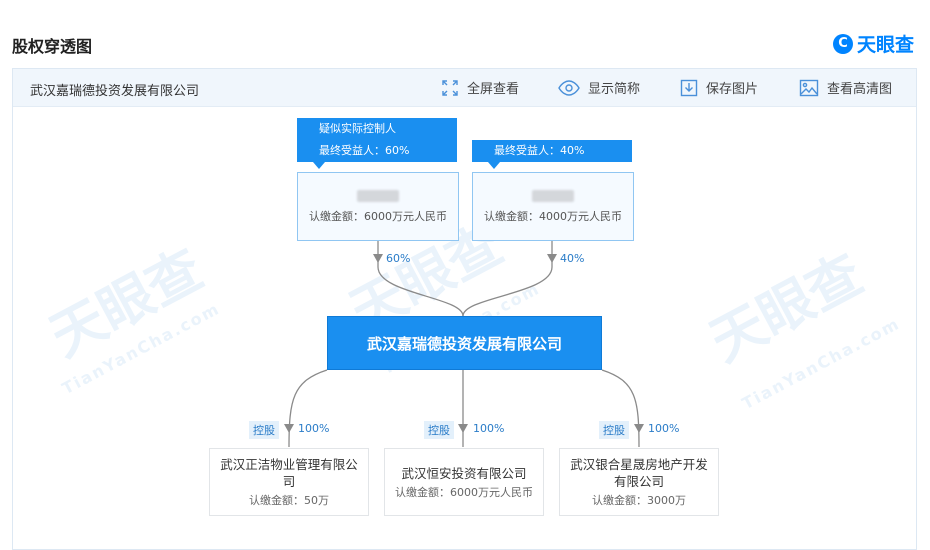 This screenshot has width=930, height=550. What do you see at coordinates (553, 216) in the screenshot?
I see `holder-amount: 认缴金额：4000万元人民币` at bounding box center [553, 216].